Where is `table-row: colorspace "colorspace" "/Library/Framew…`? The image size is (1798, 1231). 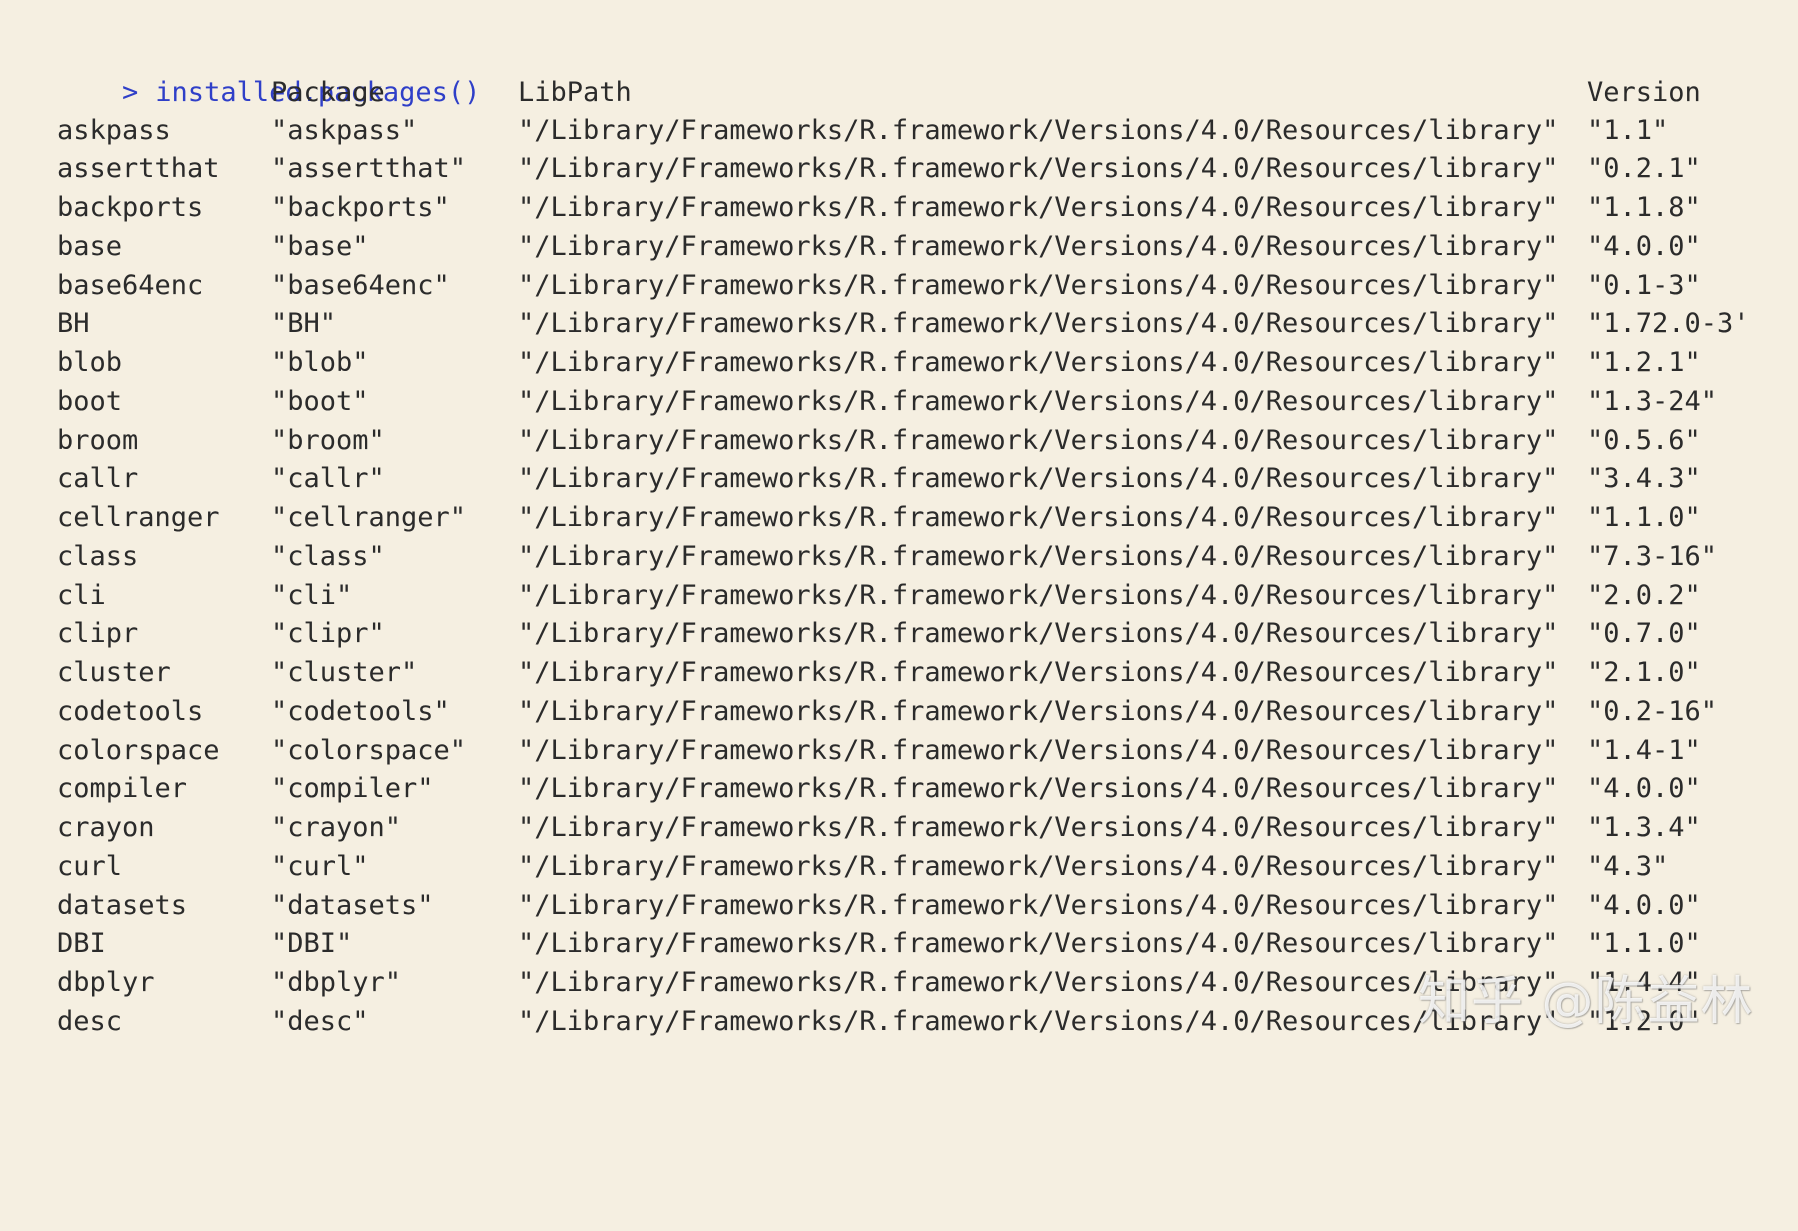
table-row: colorspace "colorspace" "/Library/Framew… is located at coordinates (850, 751).